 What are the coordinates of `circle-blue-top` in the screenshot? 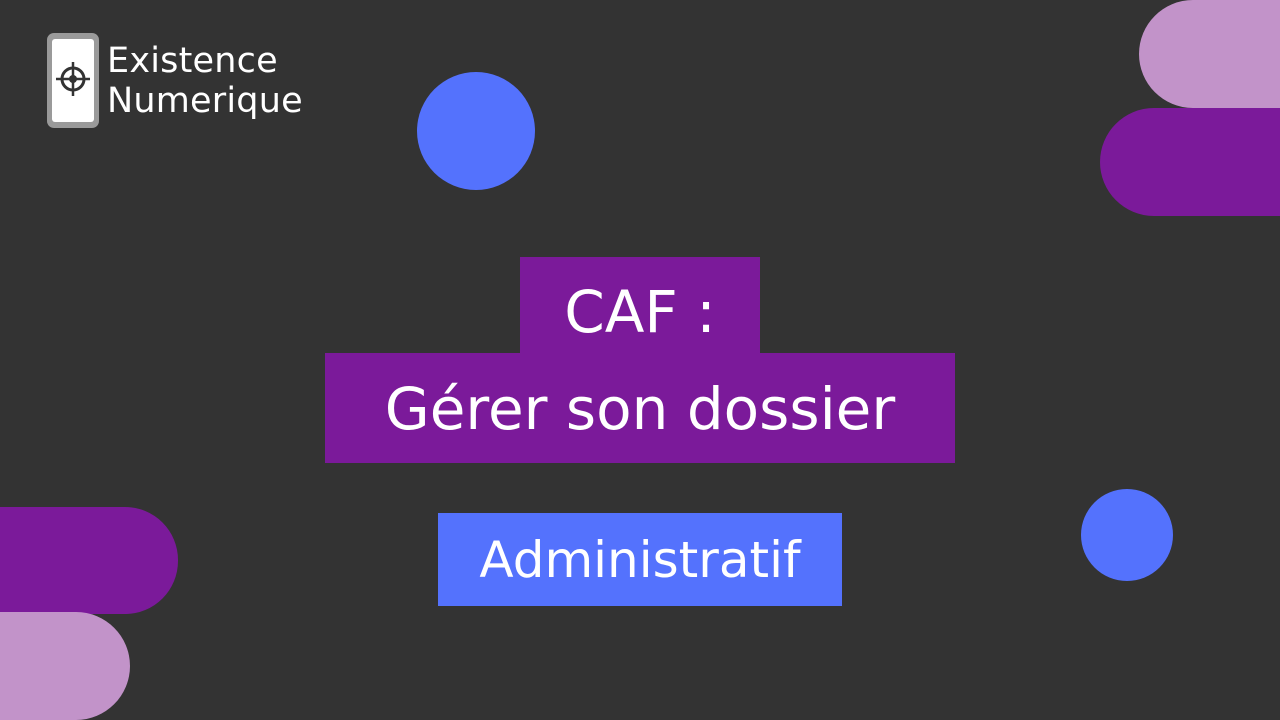 It's located at (476, 131).